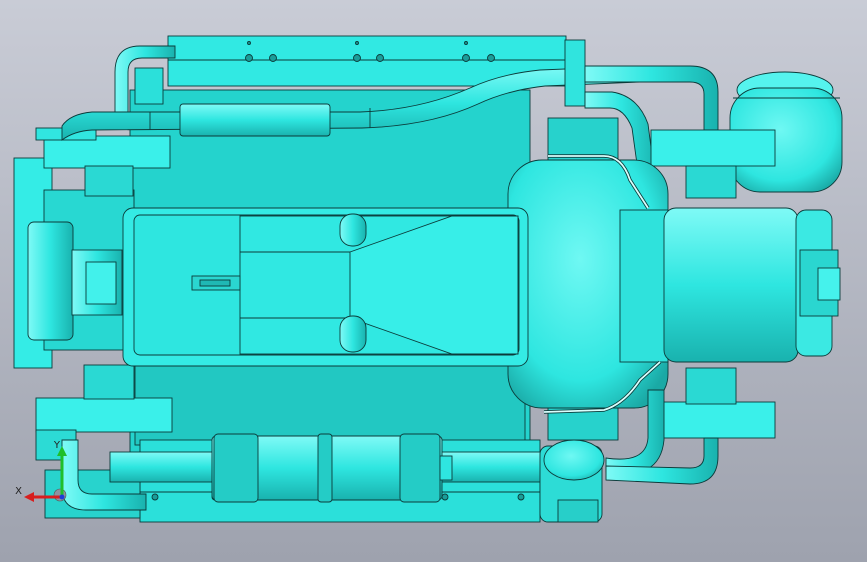  I want to click on upper-left-mount, so click(109, 181).